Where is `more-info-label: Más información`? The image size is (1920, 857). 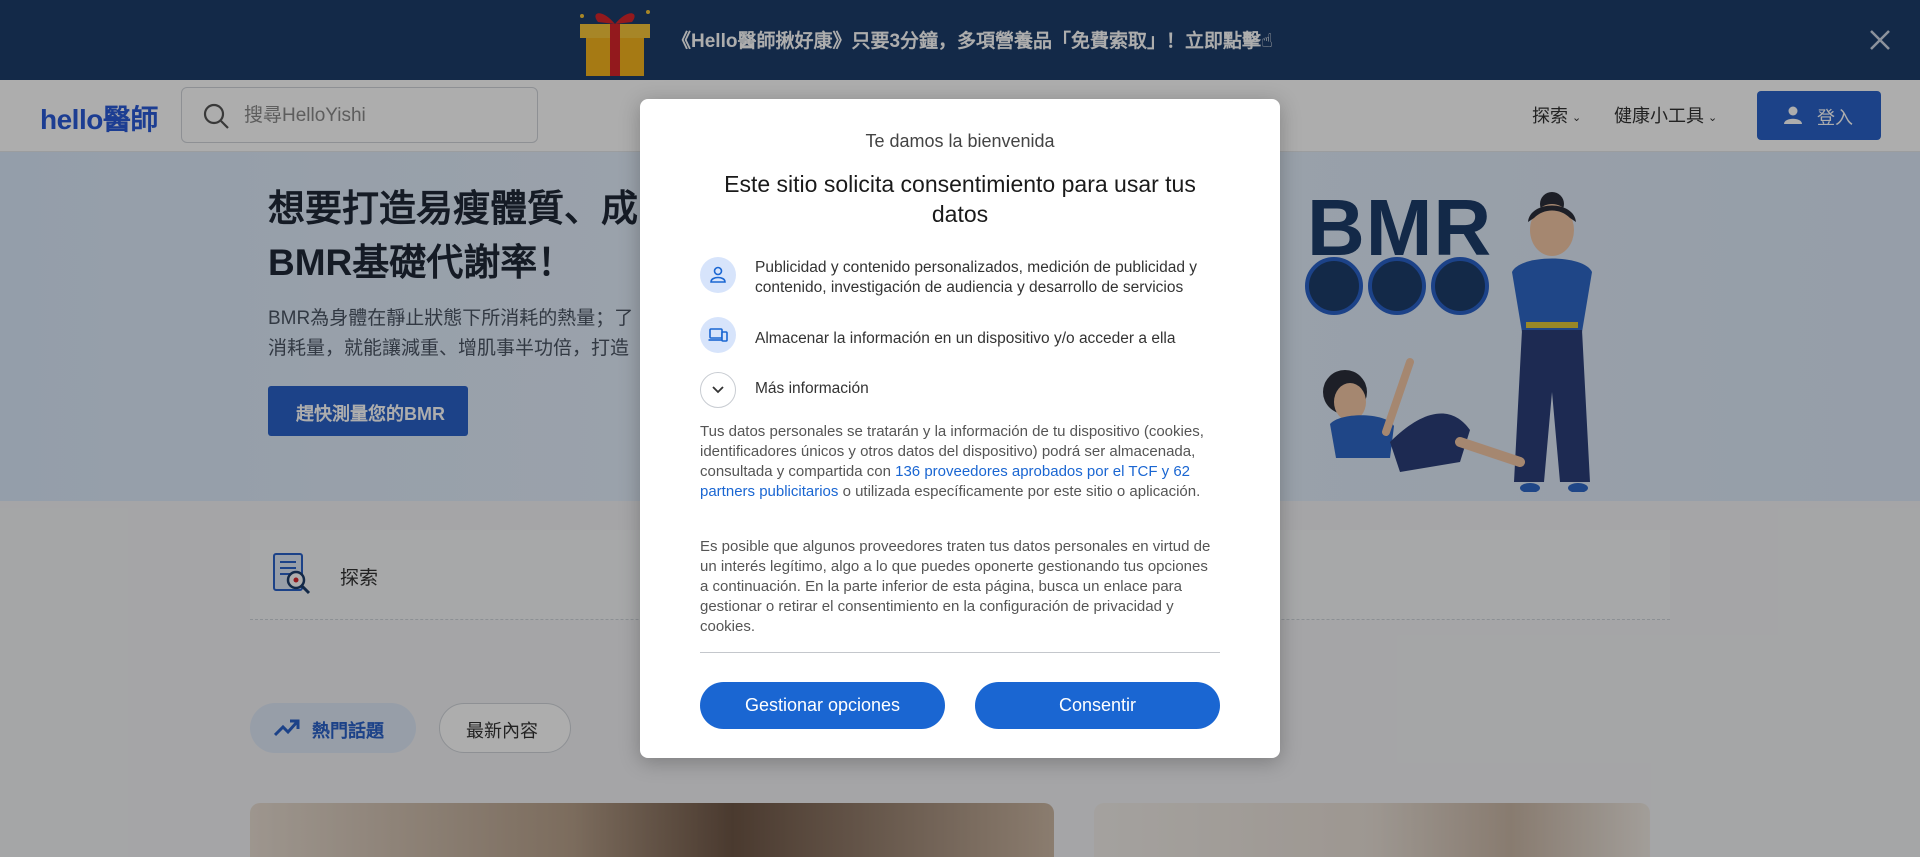 more-info-label: Más información is located at coordinates (812, 389).